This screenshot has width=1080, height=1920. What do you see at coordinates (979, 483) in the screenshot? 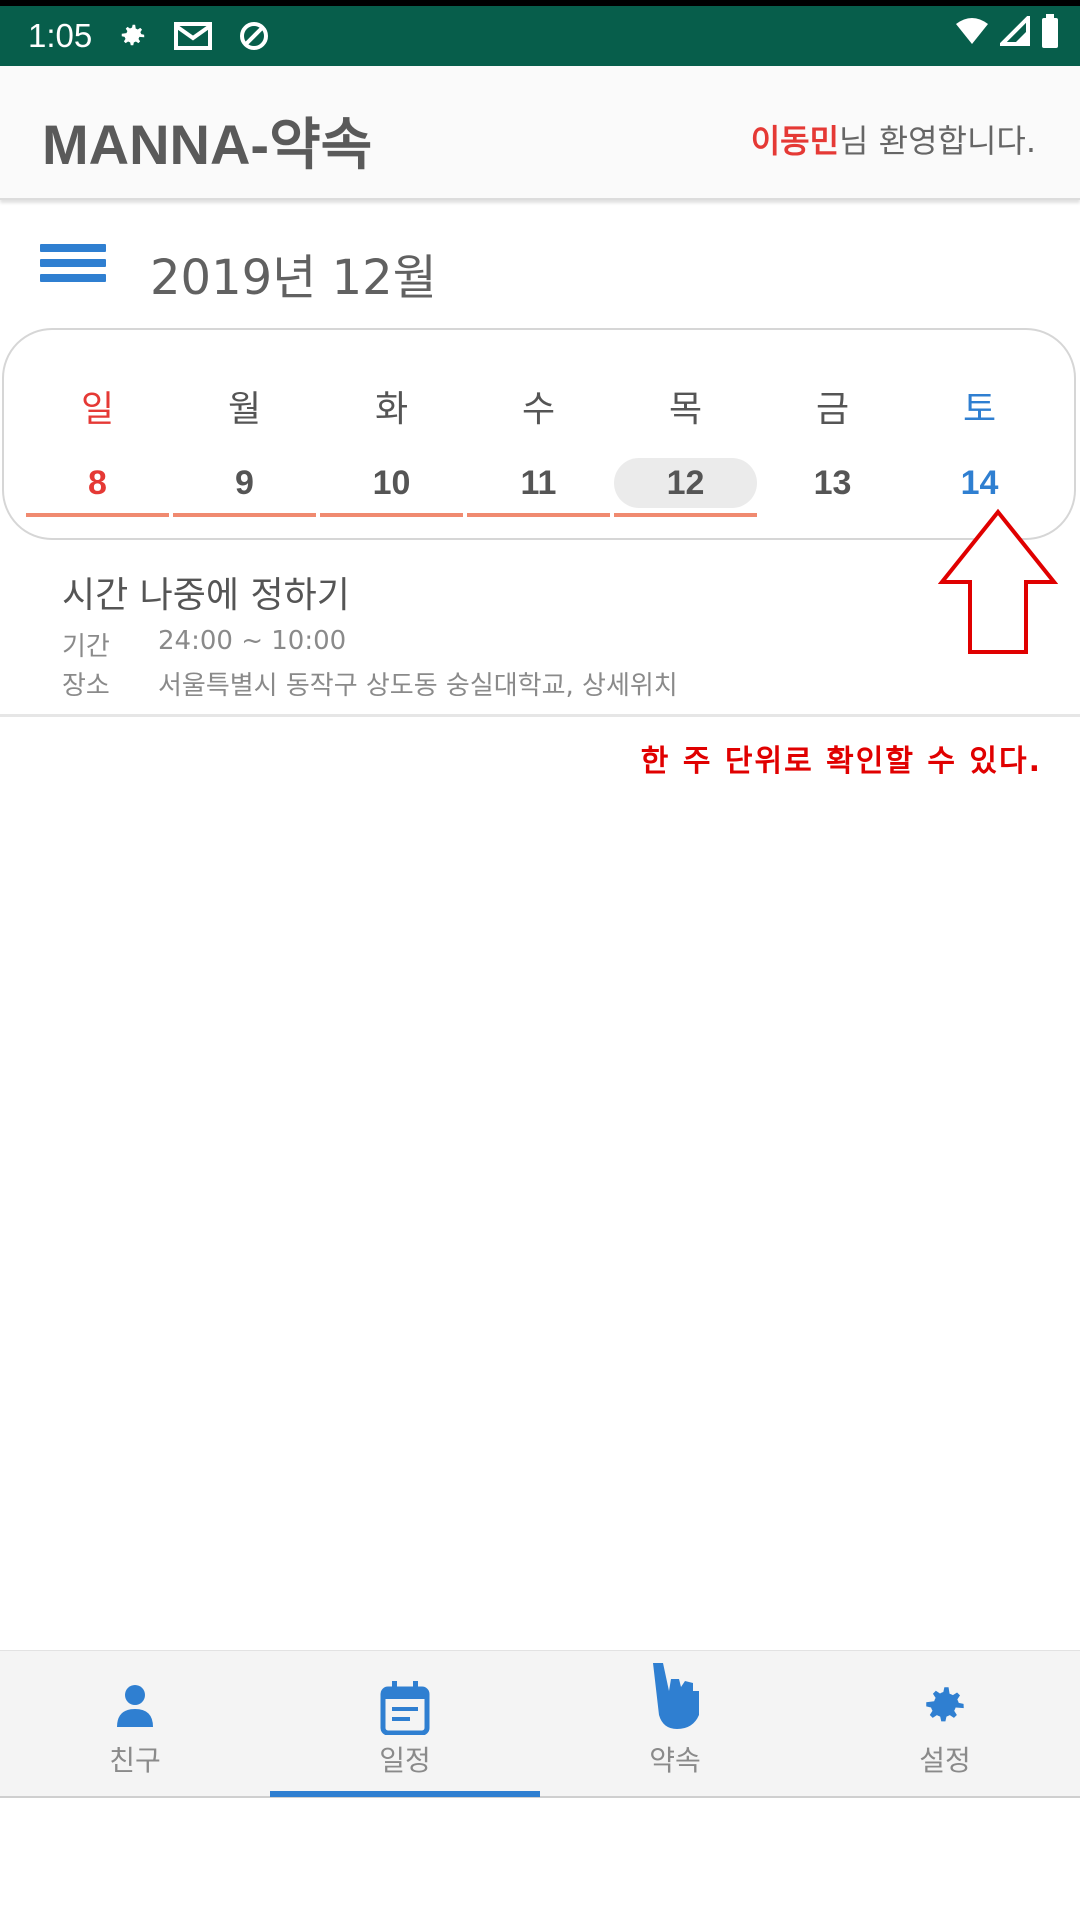
I see `day-number: 14` at bounding box center [979, 483].